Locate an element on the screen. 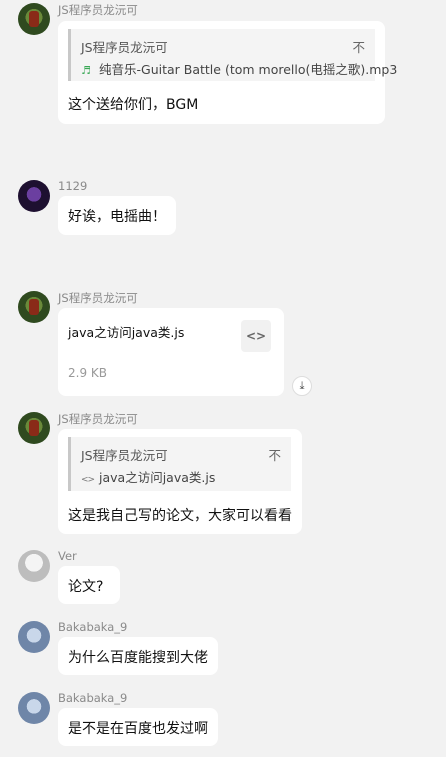  message-bubble: 论文? is located at coordinates (89, 585).